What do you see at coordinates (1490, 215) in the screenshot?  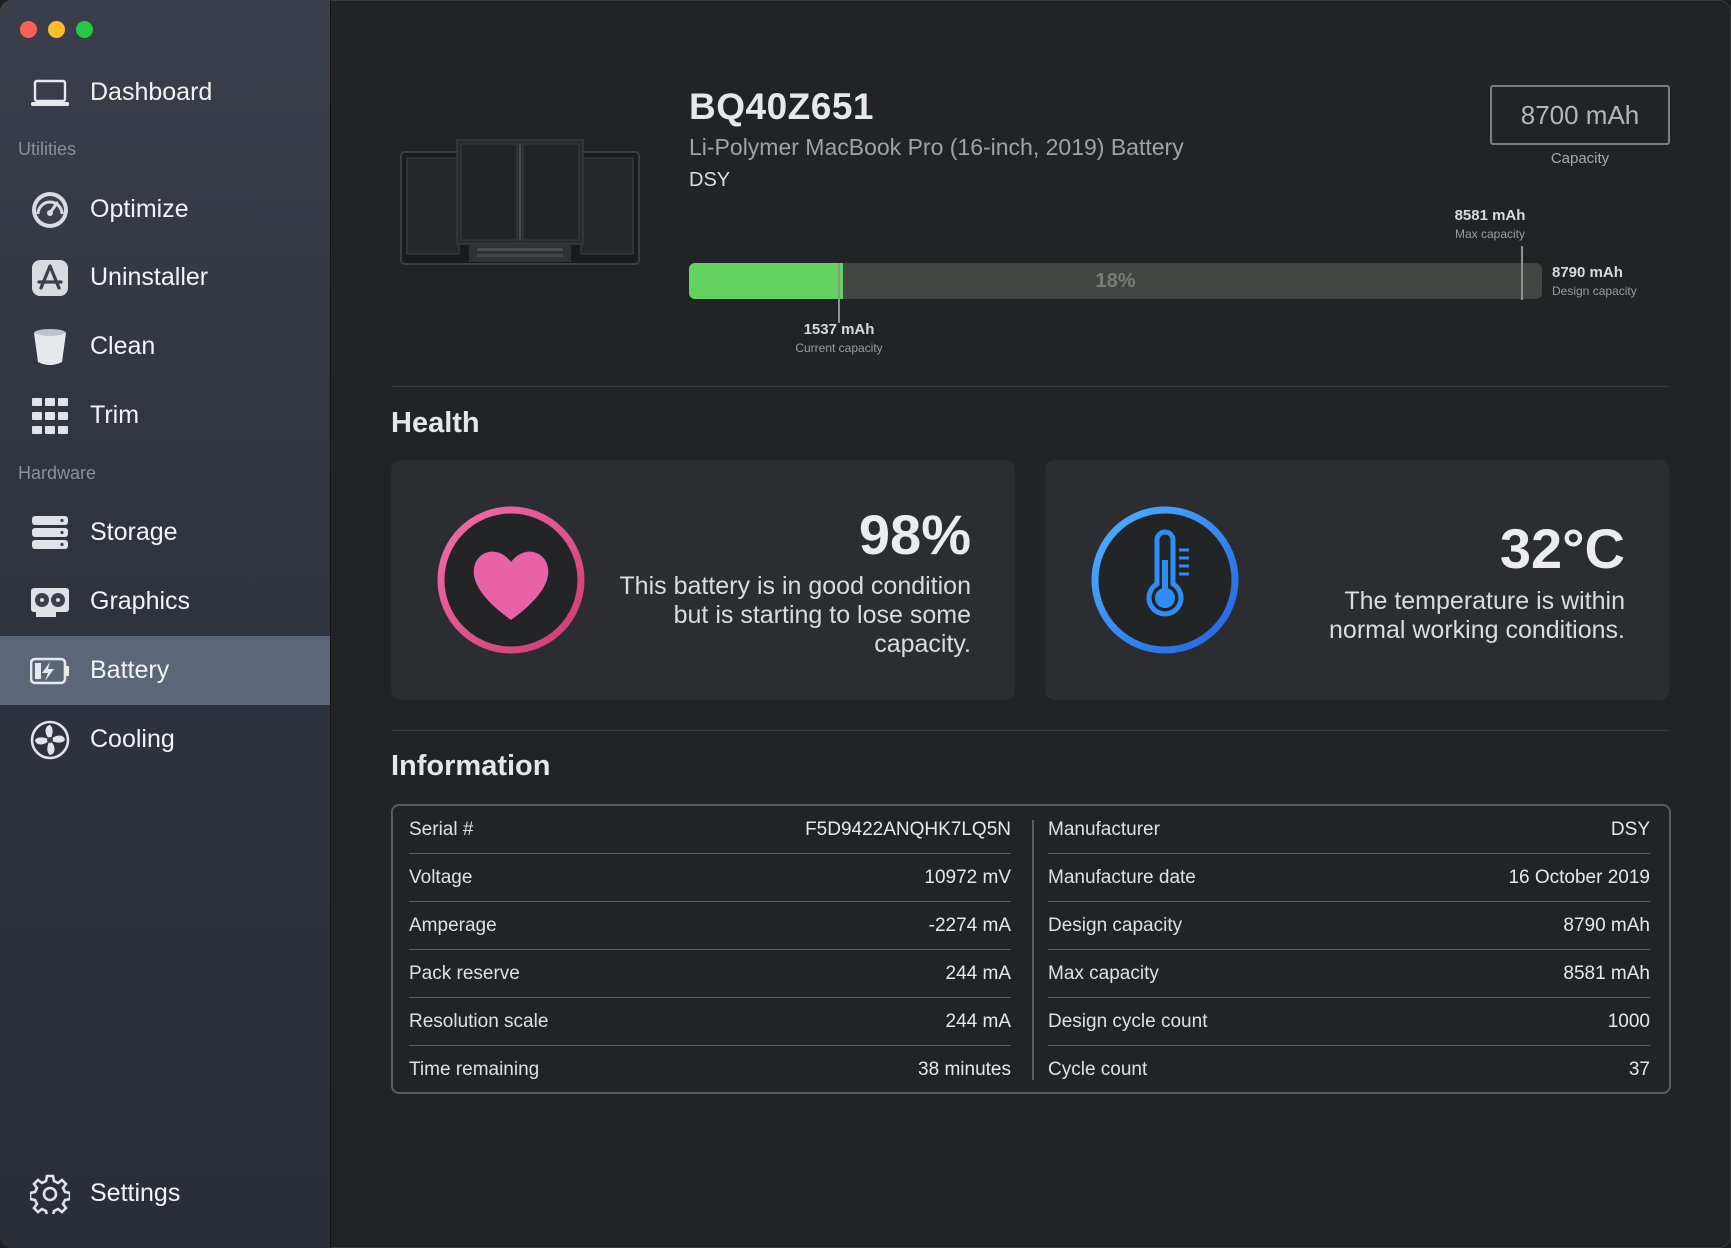 I see `max-capacity-value: 8581 mAh` at bounding box center [1490, 215].